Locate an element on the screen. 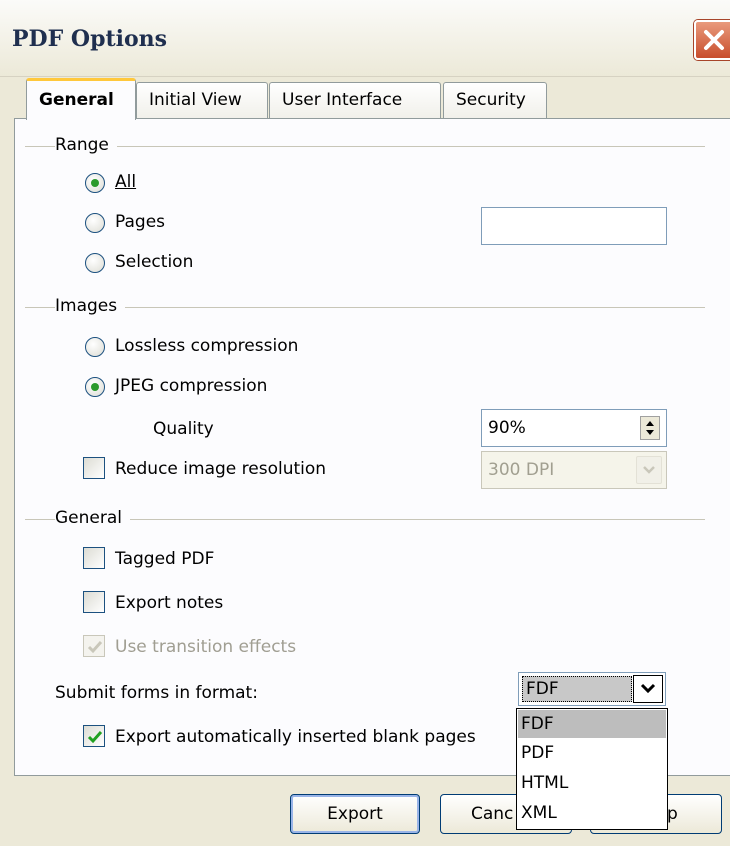  close-button is located at coordinates (712, 40).